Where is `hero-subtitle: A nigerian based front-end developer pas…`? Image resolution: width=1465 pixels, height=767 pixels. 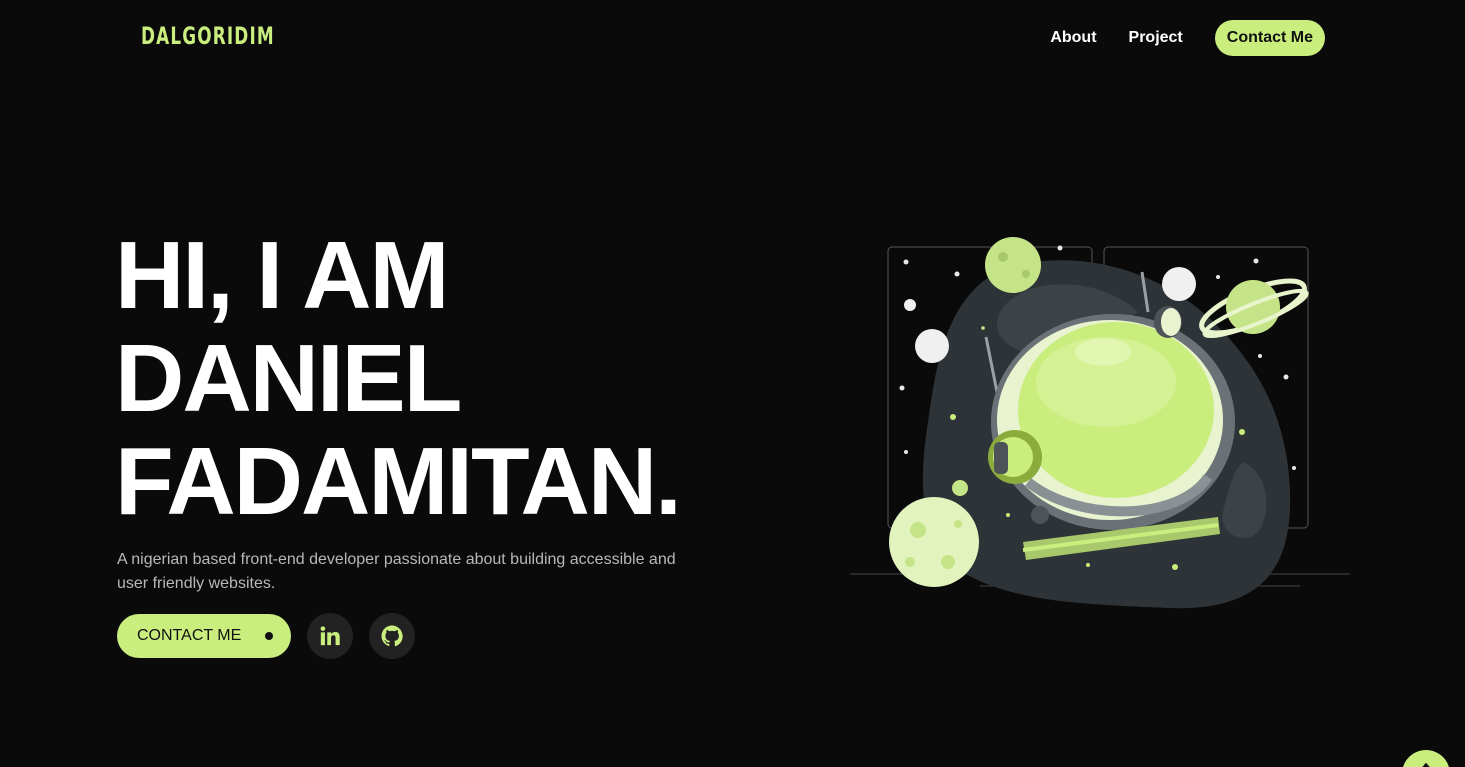
hero-subtitle: A nigerian based front-end developer pas… is located at coordinates (396, 571).